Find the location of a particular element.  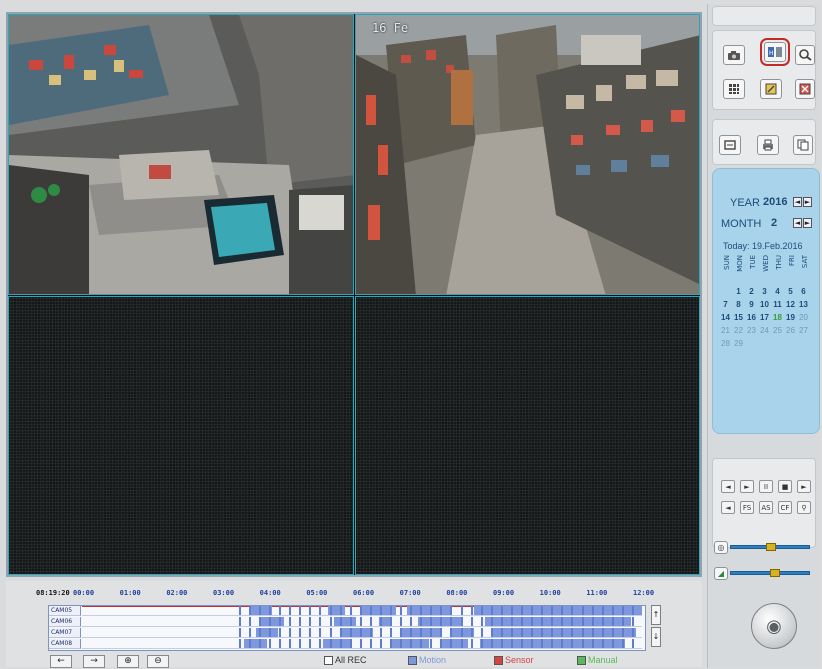

calendar-day: 23 is located at coordinates (751, 330).